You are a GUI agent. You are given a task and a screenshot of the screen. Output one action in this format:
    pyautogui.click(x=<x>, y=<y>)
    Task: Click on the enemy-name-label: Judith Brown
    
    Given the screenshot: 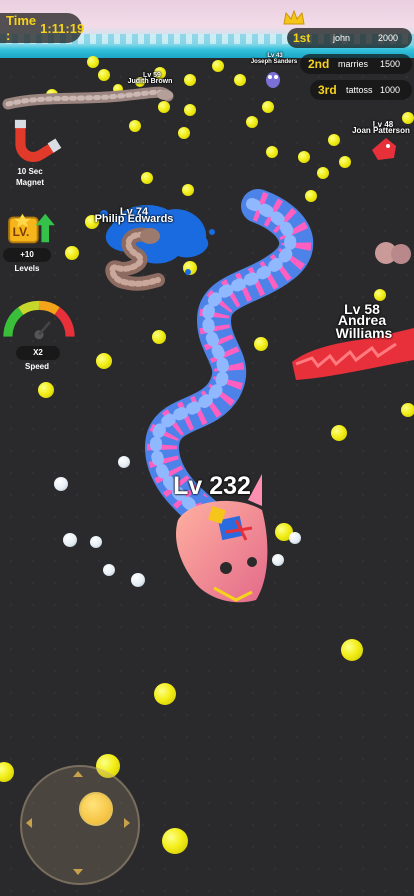 What is the action you would take?
    pyautogui.click(x=150, y=81)
    